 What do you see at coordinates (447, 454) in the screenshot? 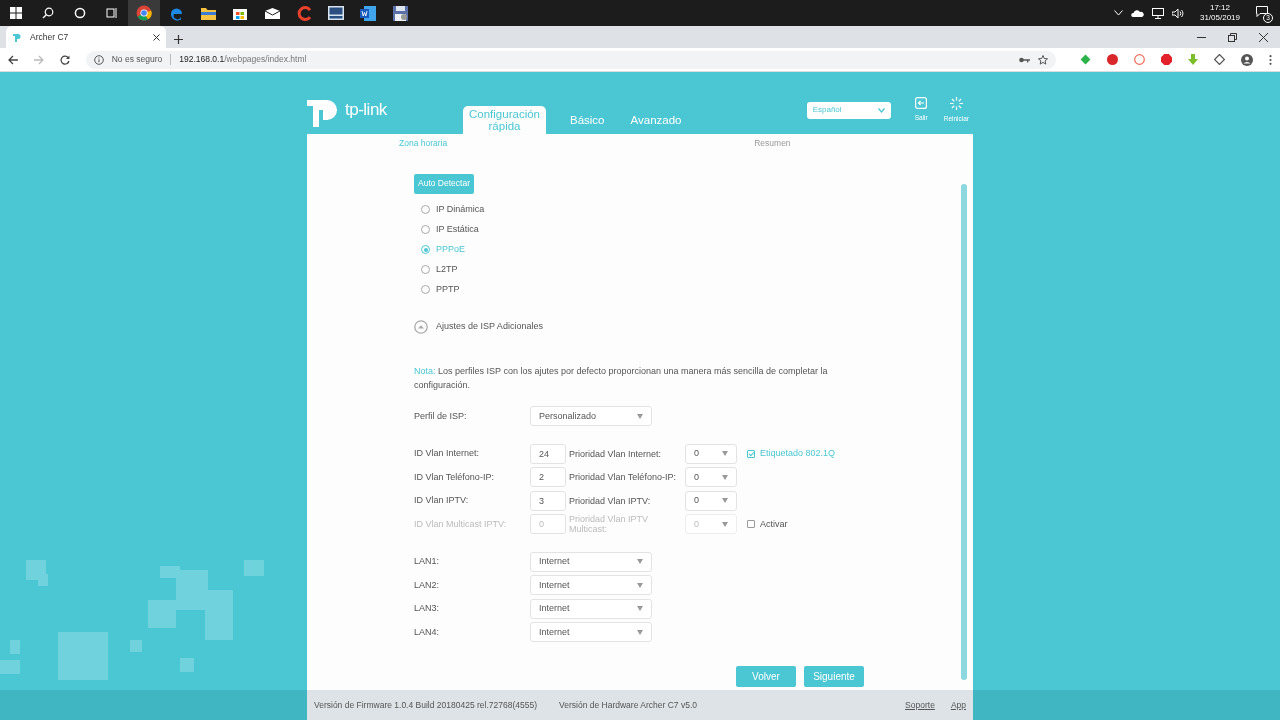
I see `field-label: ID Vlan Internet:` at bounding box center [447, 454].